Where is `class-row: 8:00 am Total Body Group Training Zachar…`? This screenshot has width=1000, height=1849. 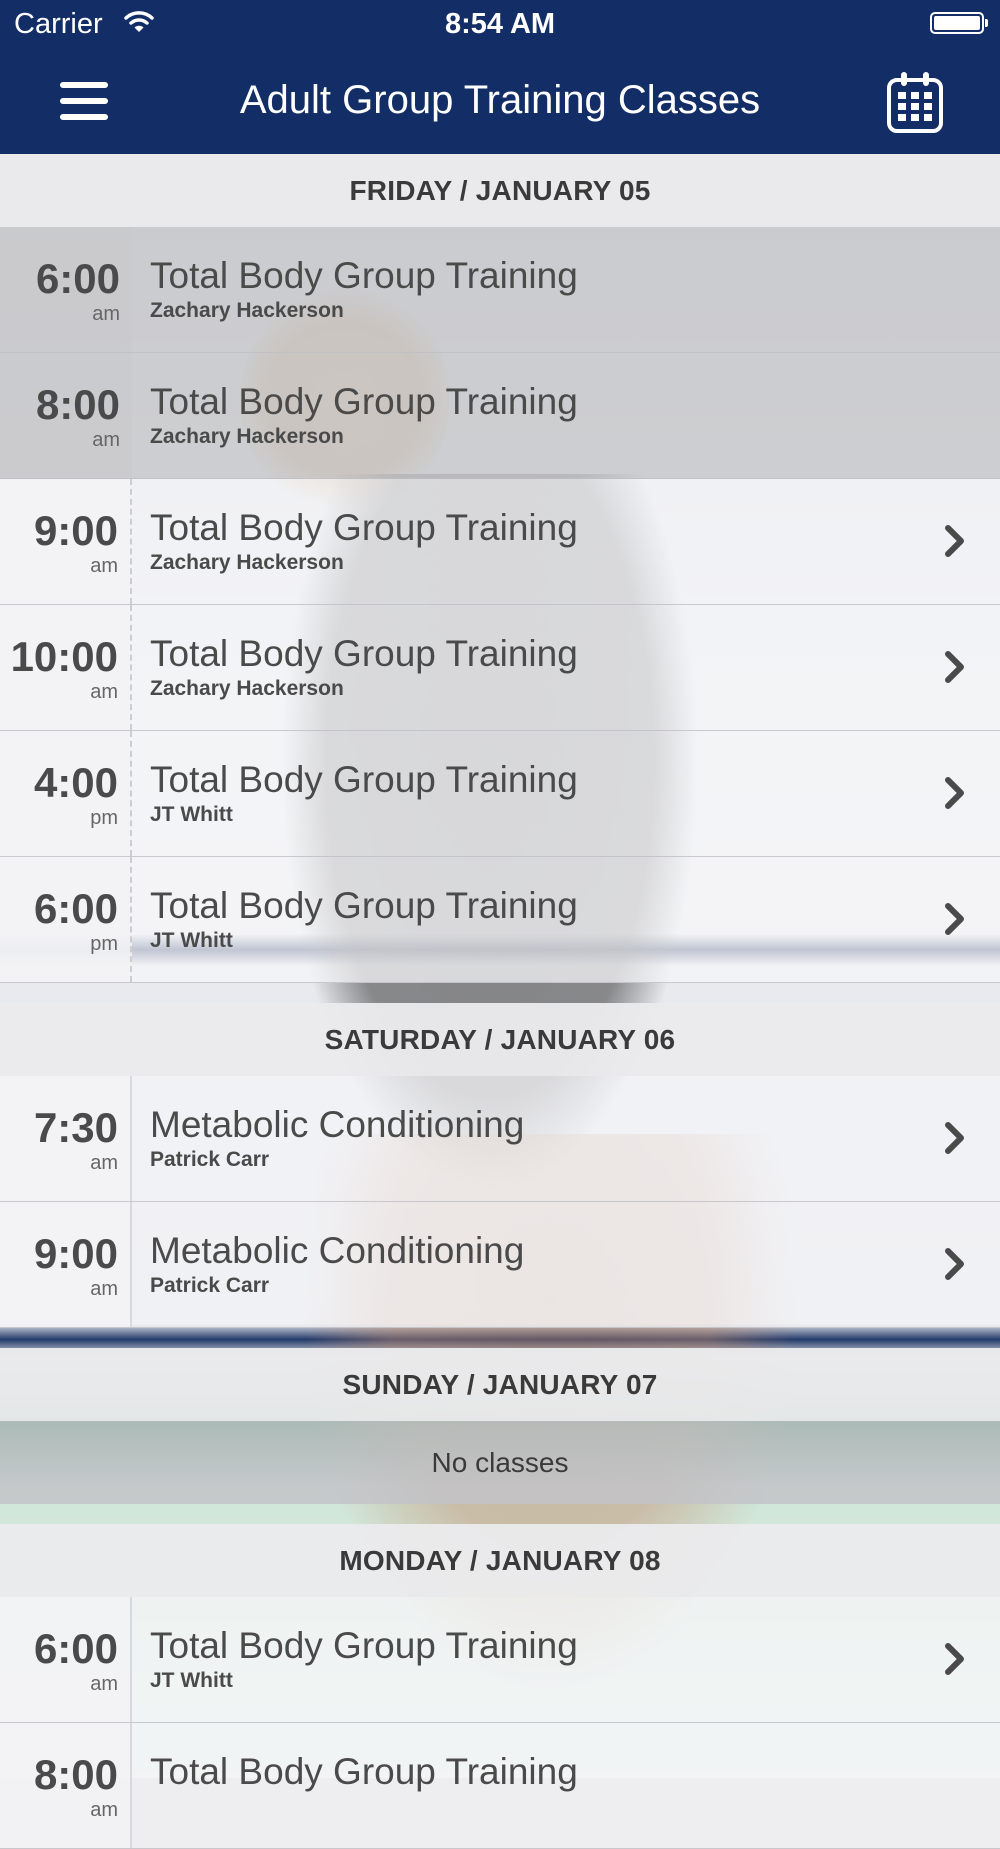
class-row: 8:00 am Total Body Group Training Zachar… is located at coordinates (500, 416).